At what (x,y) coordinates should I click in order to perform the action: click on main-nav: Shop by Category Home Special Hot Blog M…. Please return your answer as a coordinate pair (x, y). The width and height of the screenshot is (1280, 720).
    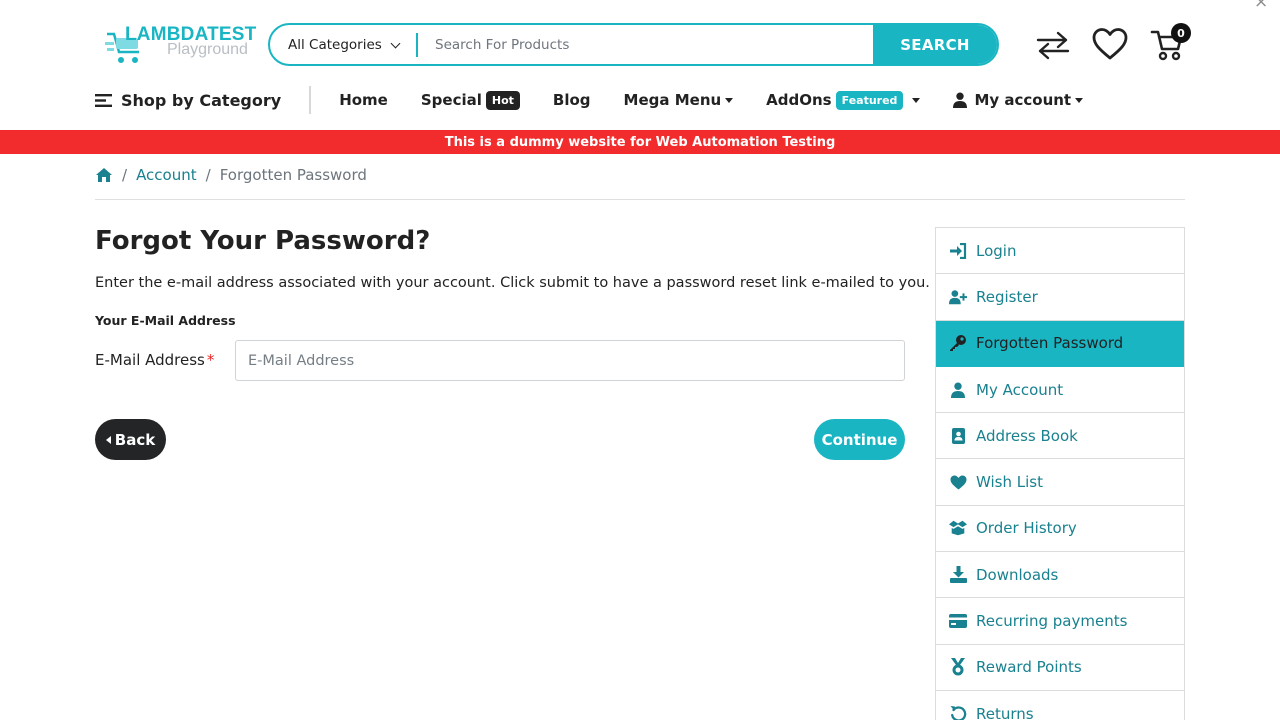
    Looking at the image, I should click on (605, 100).